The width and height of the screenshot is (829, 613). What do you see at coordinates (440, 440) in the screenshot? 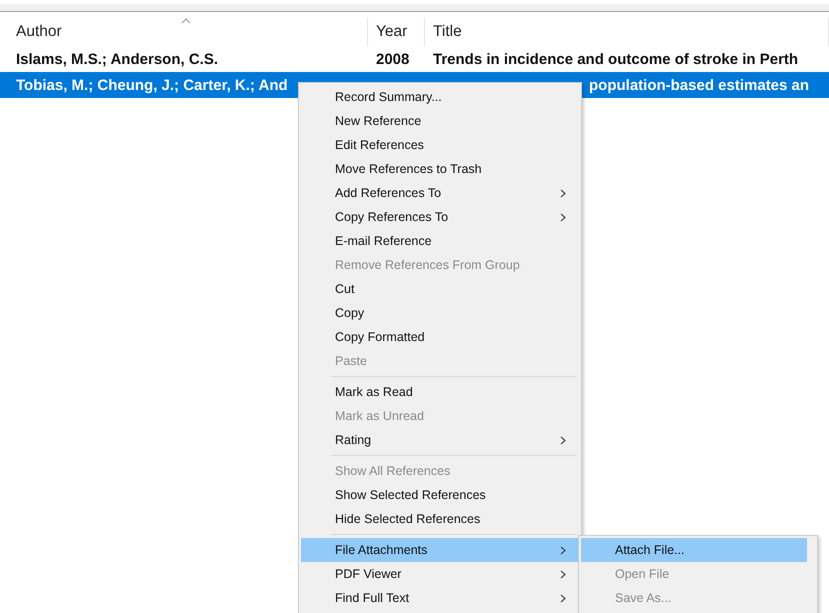
I see `menu-item: Rating` at bounding box center [440, 440].